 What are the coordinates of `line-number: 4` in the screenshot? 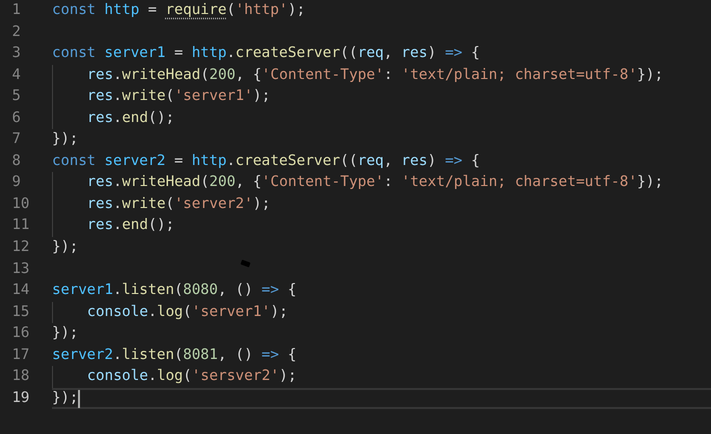 It's located at (17, 75).